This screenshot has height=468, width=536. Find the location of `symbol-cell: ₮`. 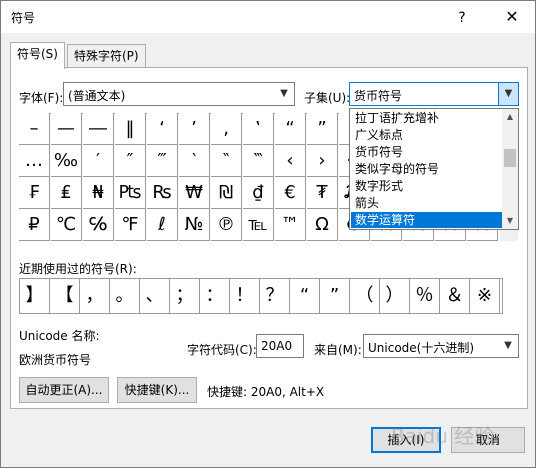

symbol-cell: ₮ is located at coordinates (322, 193).